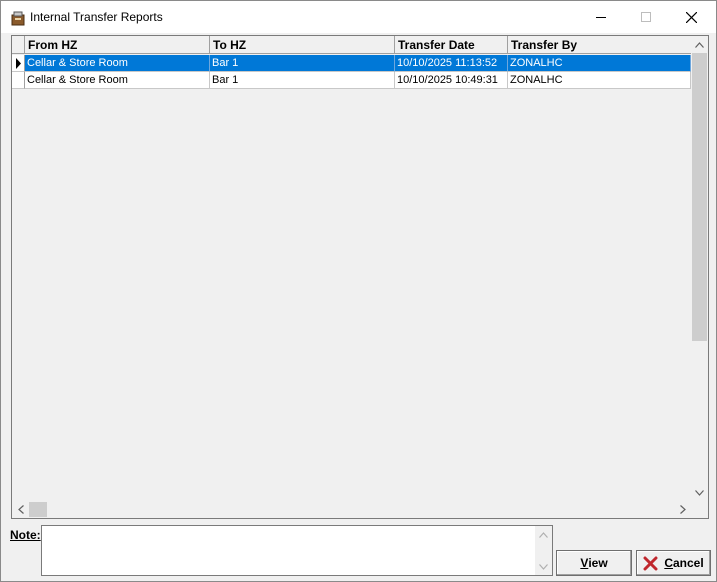  Describe the element at coordinates (543, 550) in the screenshot. I see `note-scrollbar` at that location.